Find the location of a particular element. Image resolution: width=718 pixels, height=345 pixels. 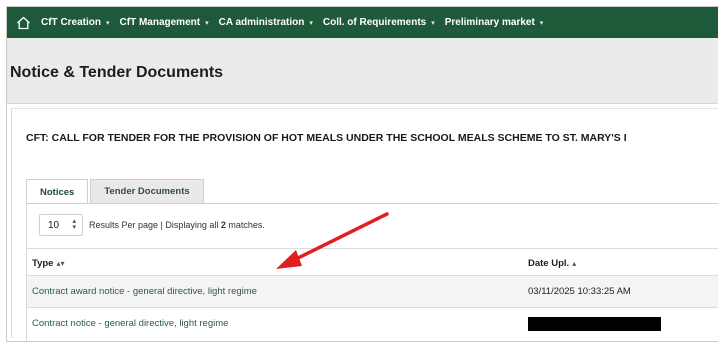

home-icon is located at coordinates (23, 23).